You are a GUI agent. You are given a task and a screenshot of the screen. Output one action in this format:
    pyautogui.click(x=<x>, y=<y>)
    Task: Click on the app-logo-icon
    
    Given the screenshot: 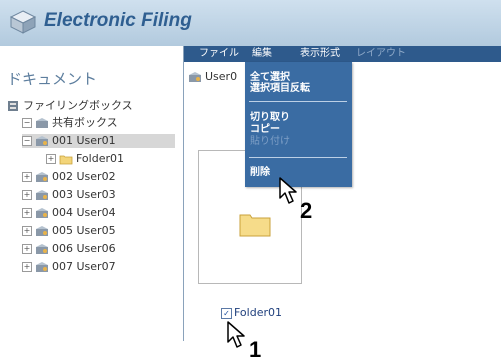 What is the action you would take?
    pyautogui.click(x=23, y=22)
    